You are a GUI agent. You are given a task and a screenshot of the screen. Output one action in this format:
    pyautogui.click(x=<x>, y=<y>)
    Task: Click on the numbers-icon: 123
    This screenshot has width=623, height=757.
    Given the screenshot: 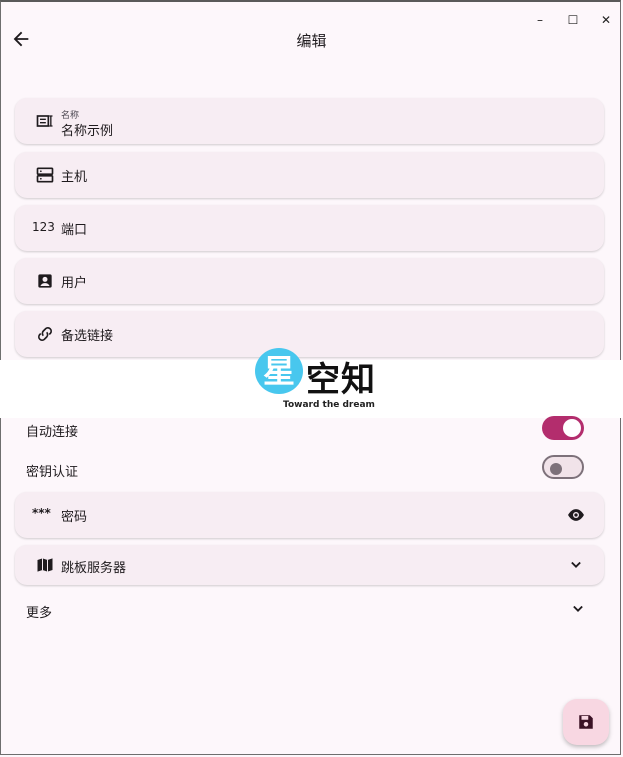 What is the action you would take?
    pyautogui.click(x=43, y=227)
    